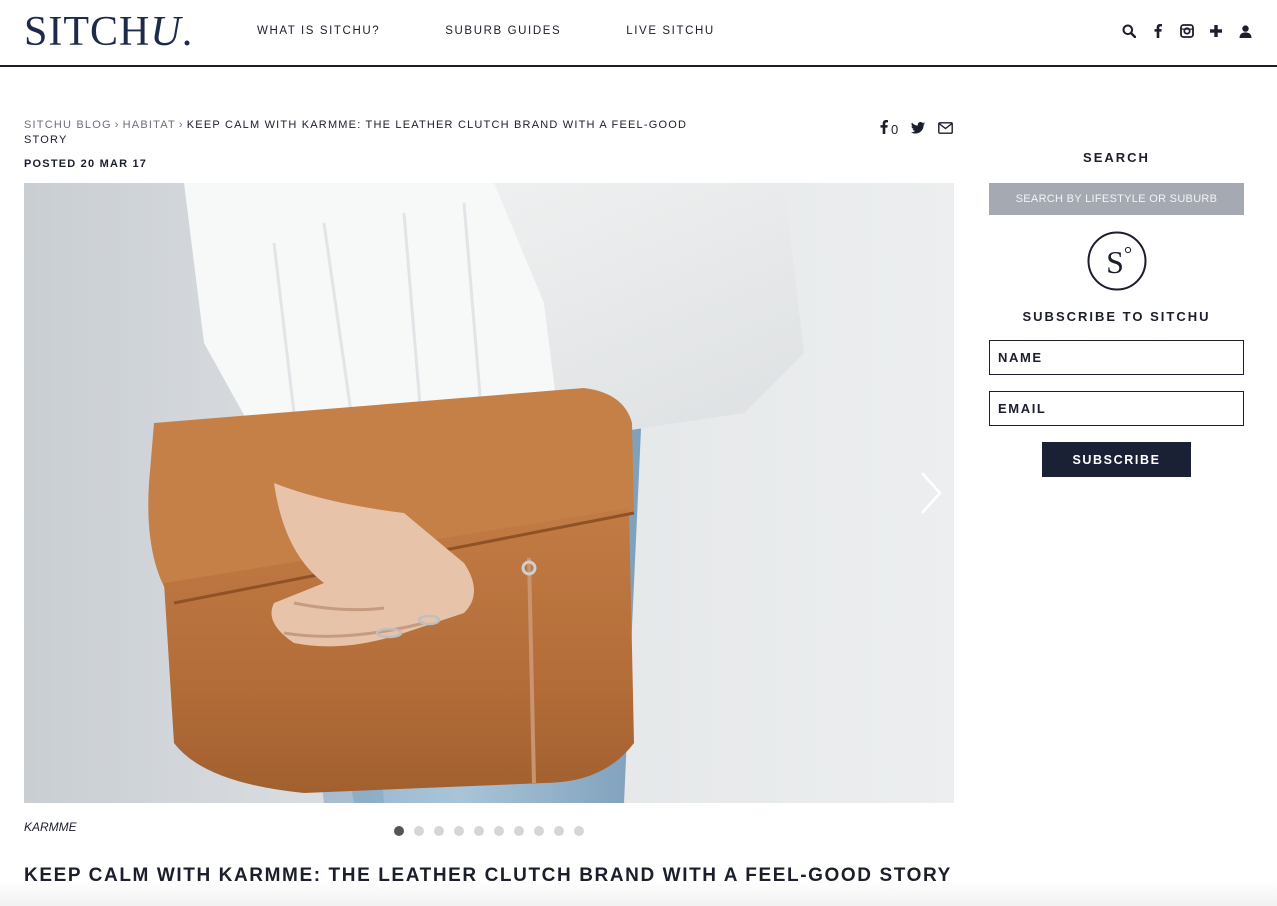 The image size is (1277, 906). I want to click on gallery-dots, so click(494, 831).